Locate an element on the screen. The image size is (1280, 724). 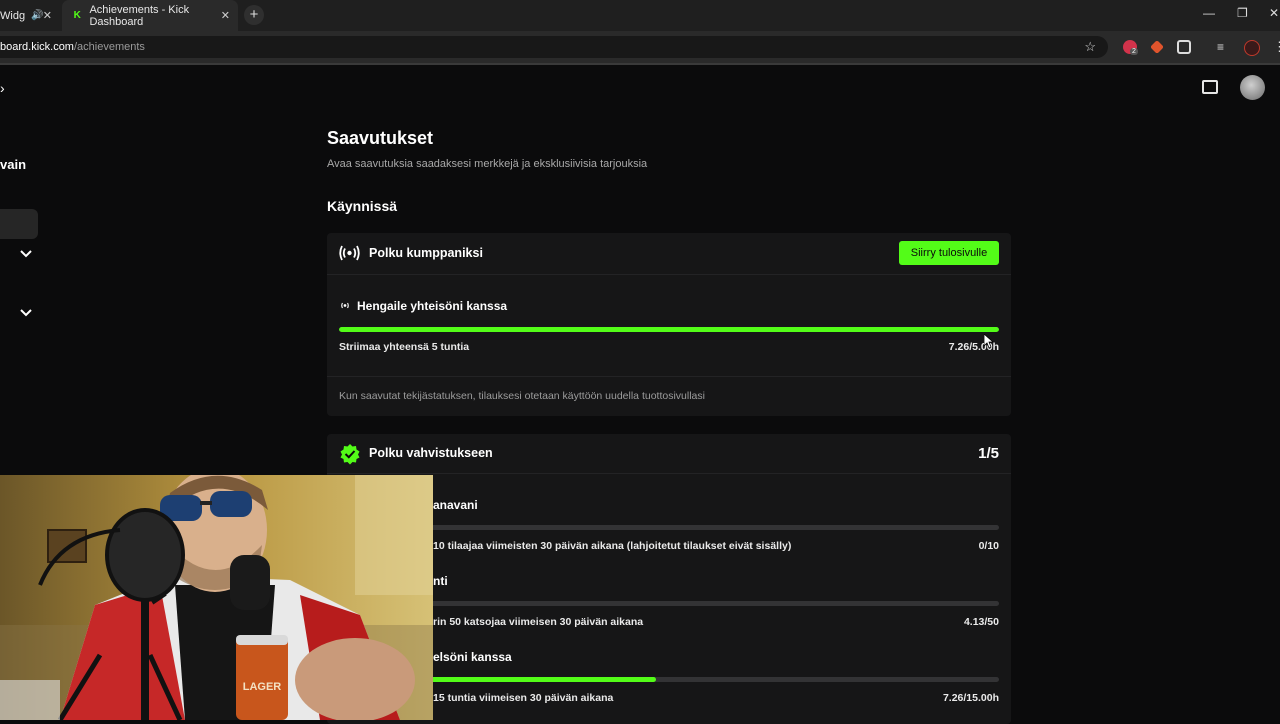
extension-badge: 2 is located at coordinates (1134, 51).